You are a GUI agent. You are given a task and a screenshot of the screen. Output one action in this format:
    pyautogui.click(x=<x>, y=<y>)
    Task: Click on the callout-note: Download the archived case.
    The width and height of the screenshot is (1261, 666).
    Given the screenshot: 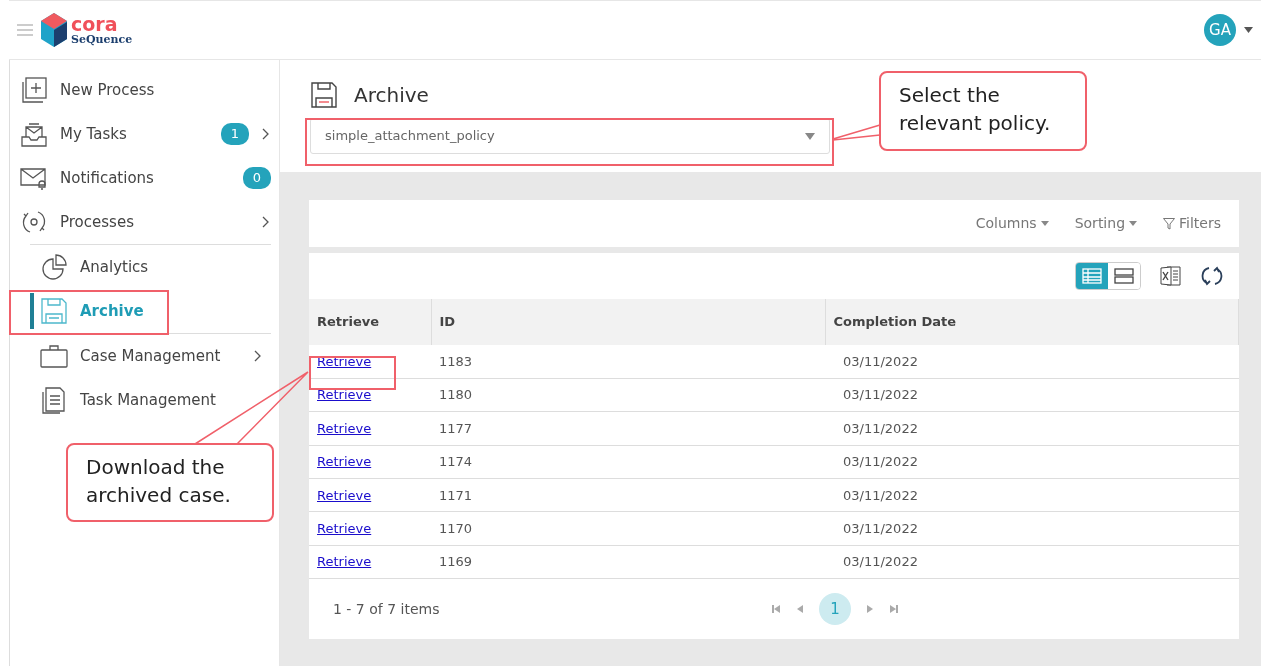 What is the action you would take?
    pyautogui.click(x=170, y=482)
    